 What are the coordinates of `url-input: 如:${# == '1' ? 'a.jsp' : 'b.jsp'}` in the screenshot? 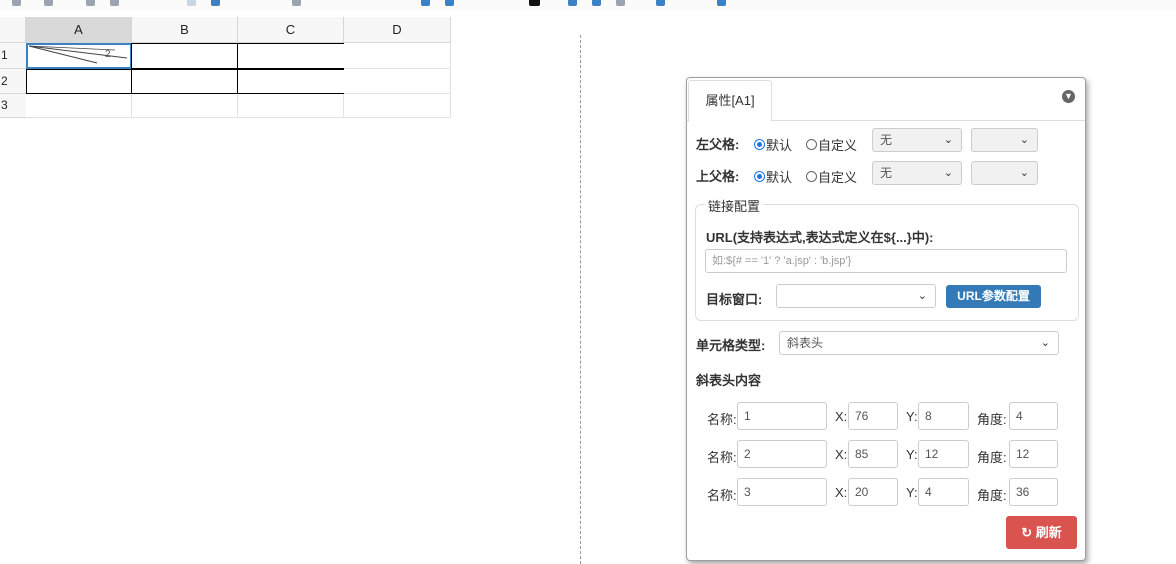 It's located at (886, 261).